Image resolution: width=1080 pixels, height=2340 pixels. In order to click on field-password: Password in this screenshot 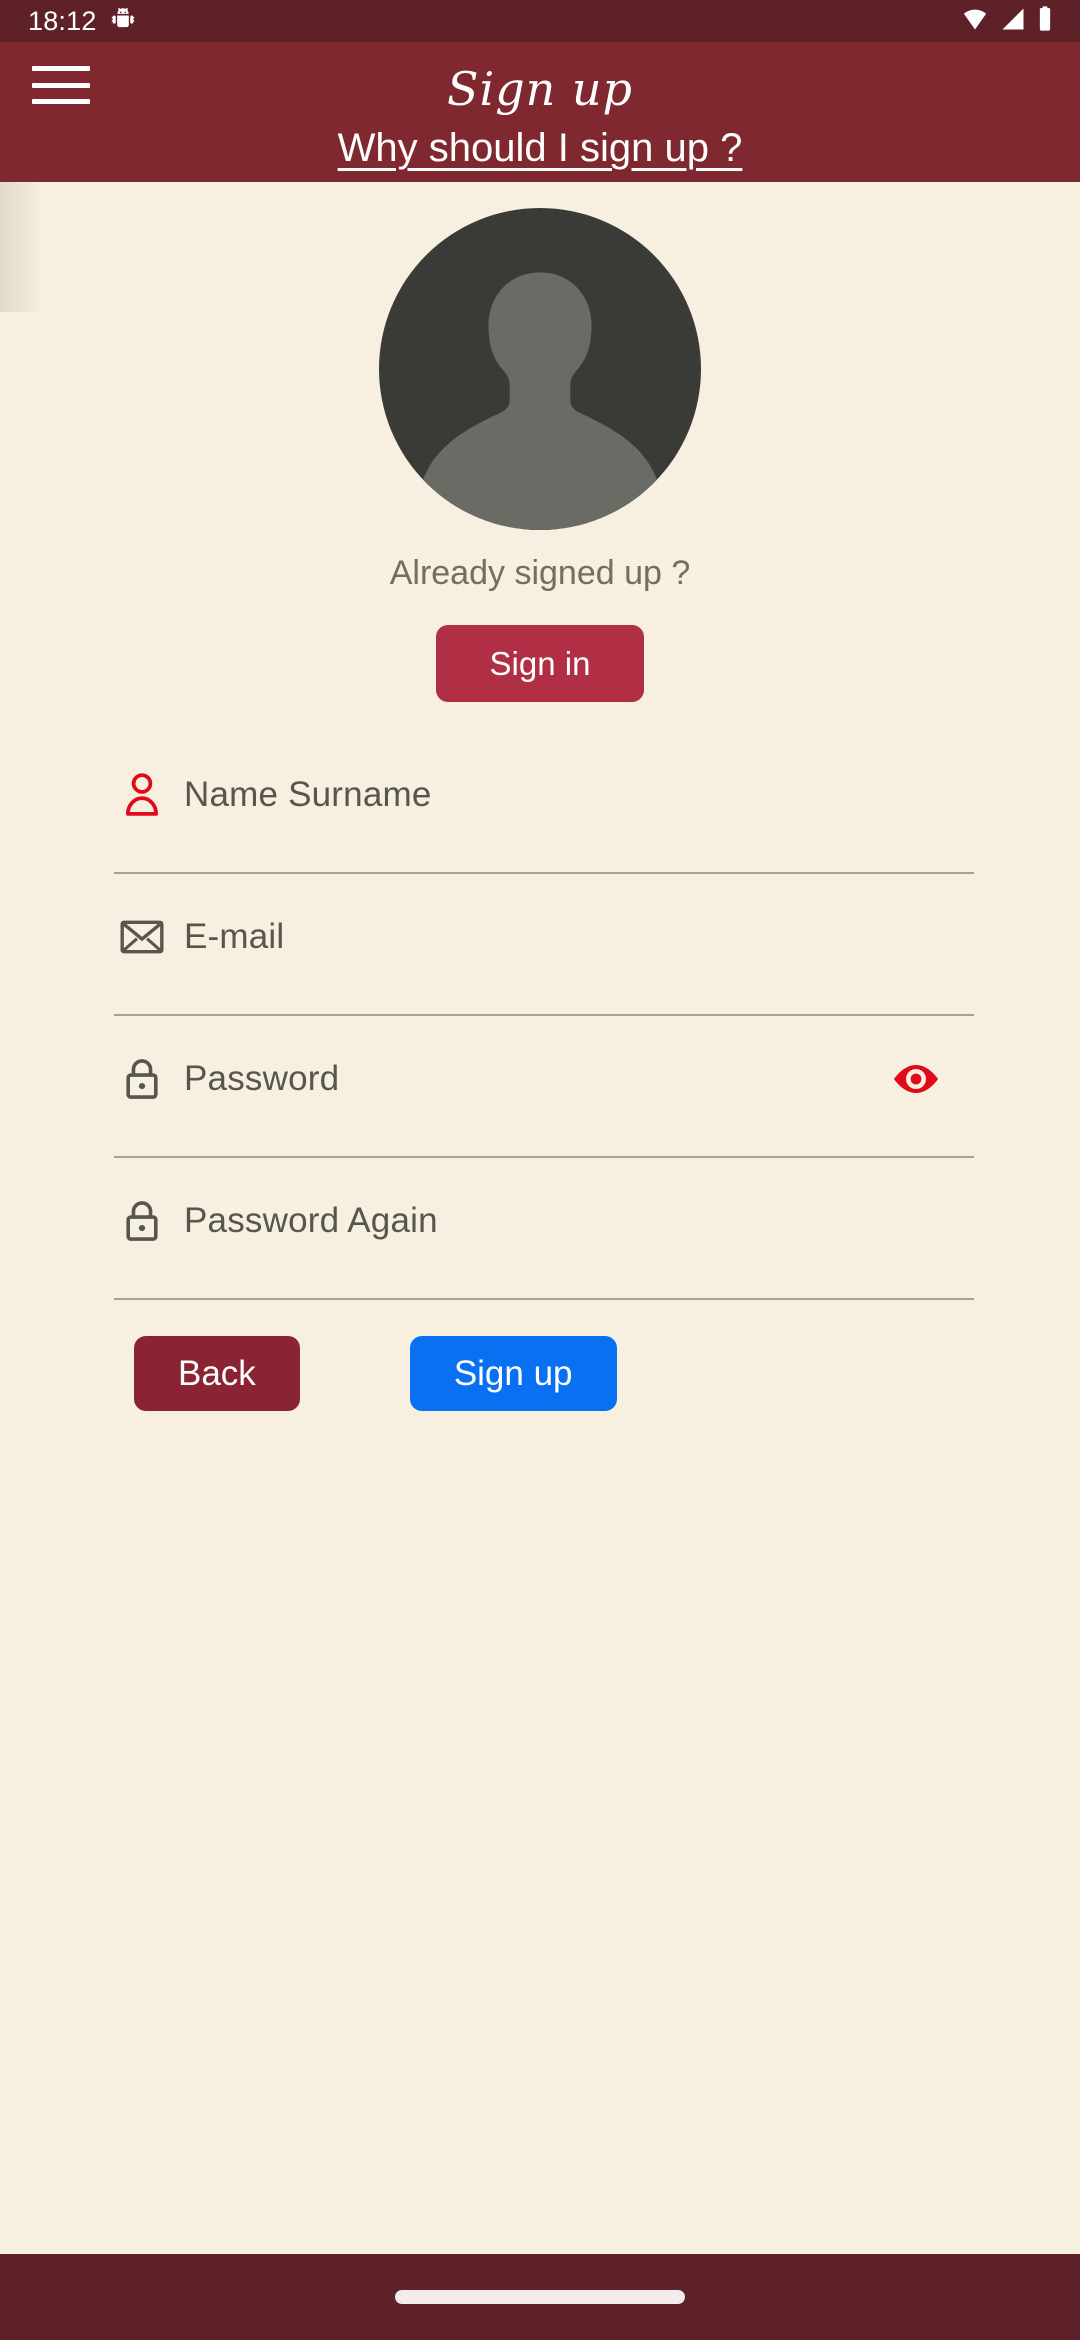, I will do `click(540, 1105)`.